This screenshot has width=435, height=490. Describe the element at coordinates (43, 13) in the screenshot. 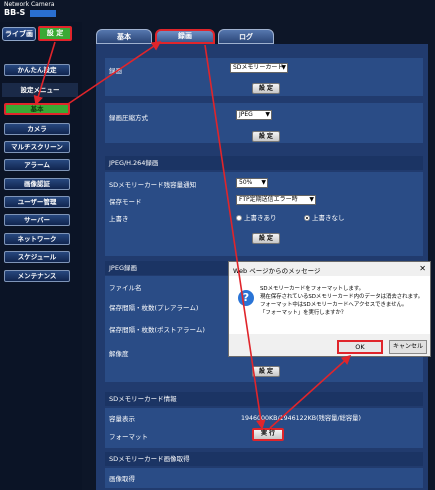

I see `model-highlight` at that location.